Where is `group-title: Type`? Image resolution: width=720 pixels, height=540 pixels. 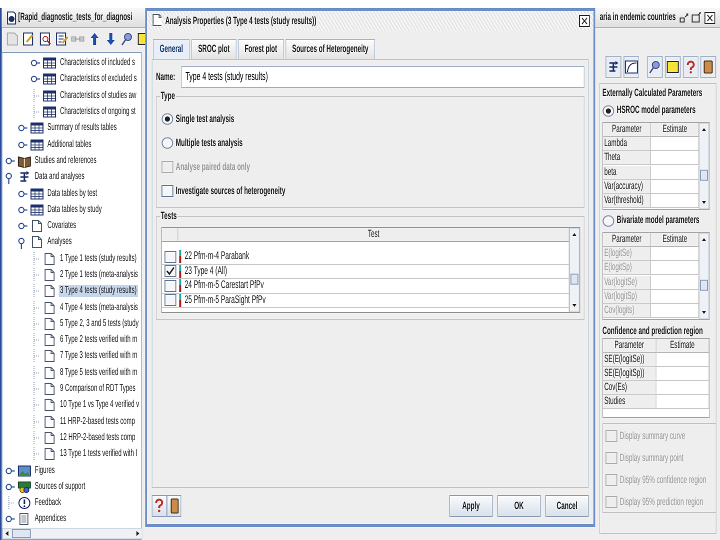
group-title: Type is located at coordinates (168, 96).